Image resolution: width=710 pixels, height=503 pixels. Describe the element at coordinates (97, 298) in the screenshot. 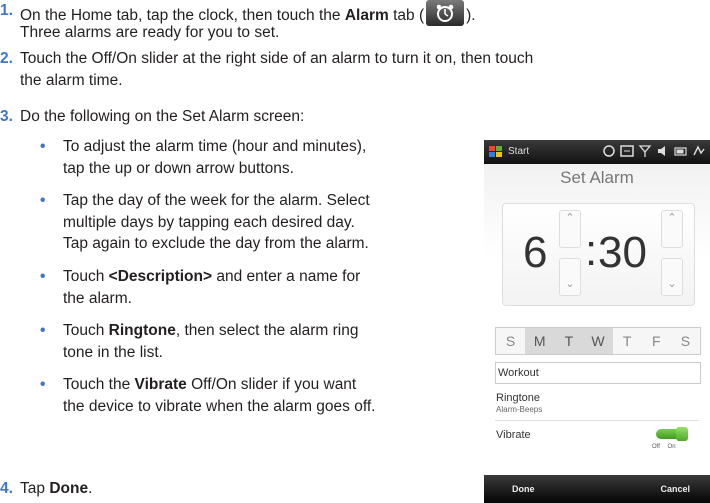

I see `bullet-line: the alarm.` at that location.